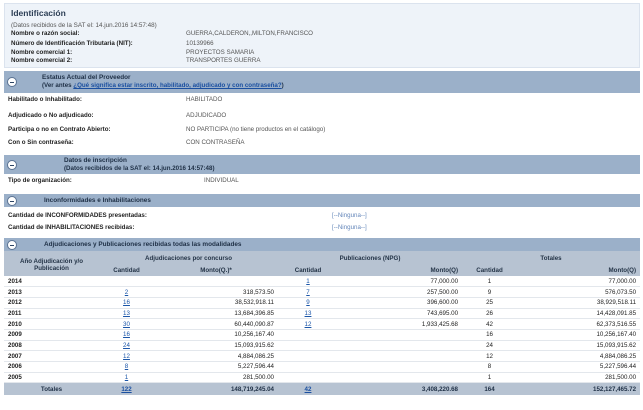  I want to click on adjudicado-value: ADJUDICADO, so click(206, 115).